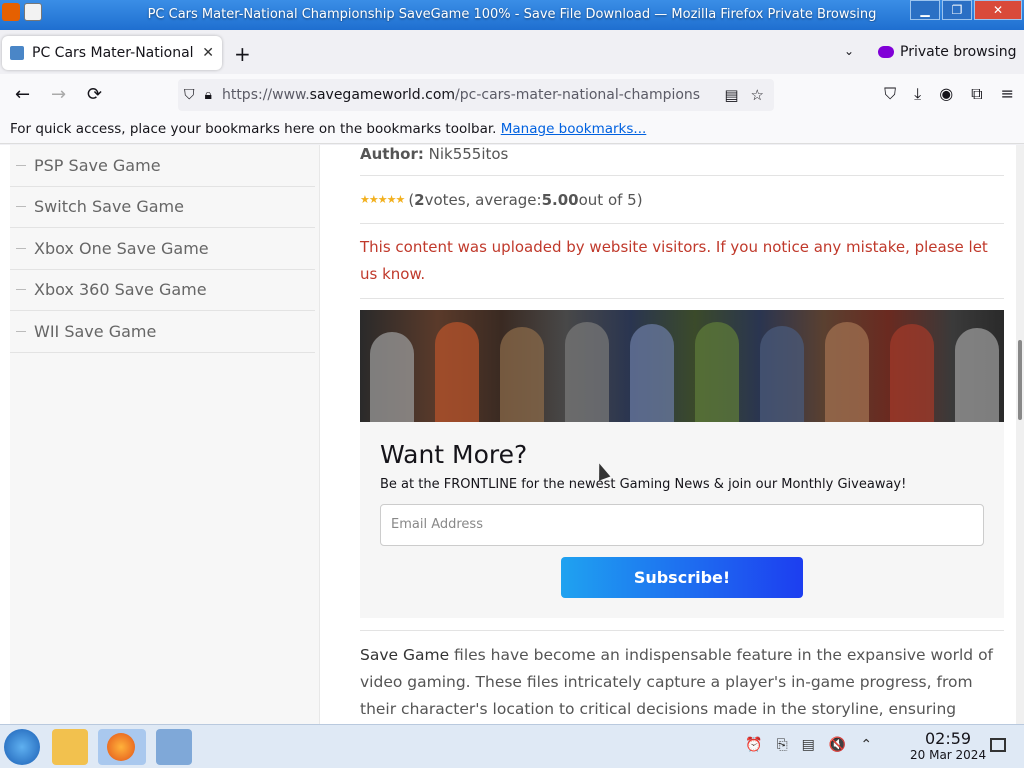 The width and height of the screenshot is (1024, 768). I want to click on start-button, so click(22, 747).